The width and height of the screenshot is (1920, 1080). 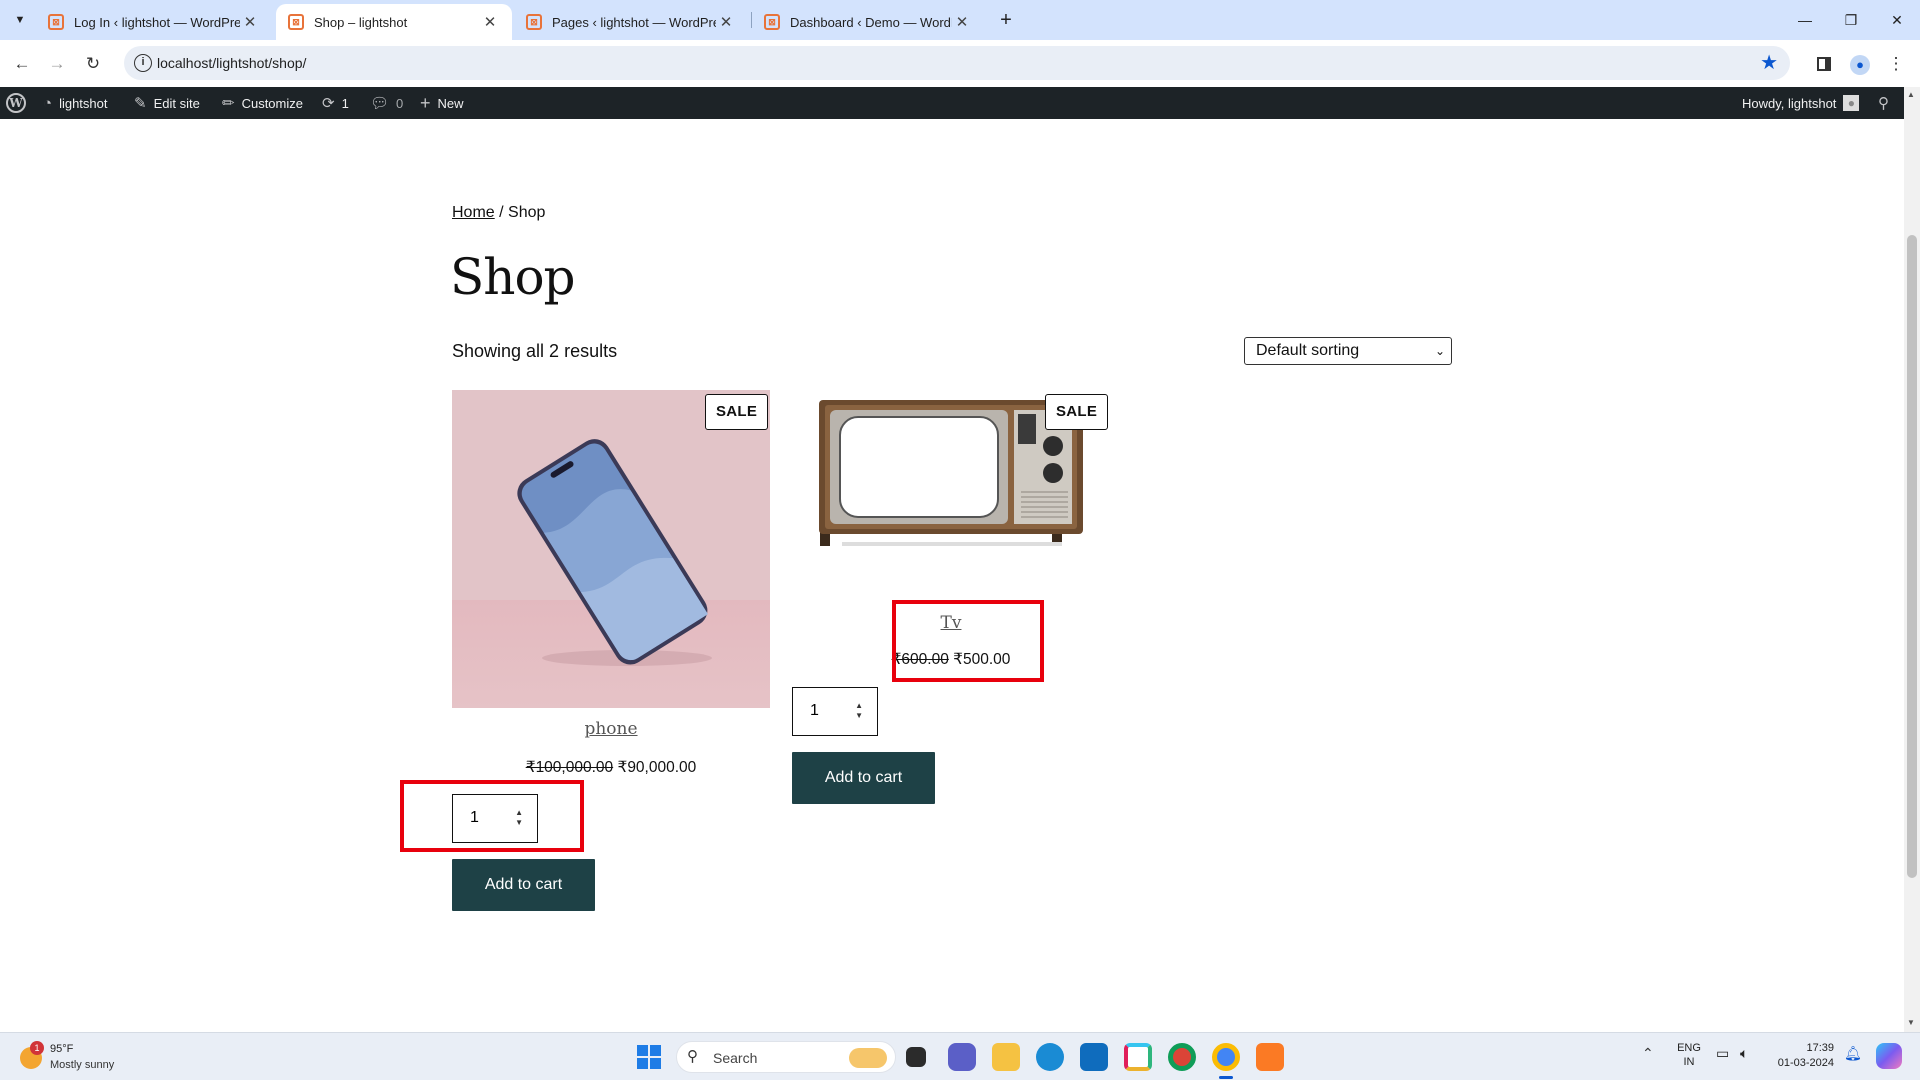 What do you see at coordinates (57, 64) in the screenshot?
I see `forward-button: →` at bounding box center [57, 64].